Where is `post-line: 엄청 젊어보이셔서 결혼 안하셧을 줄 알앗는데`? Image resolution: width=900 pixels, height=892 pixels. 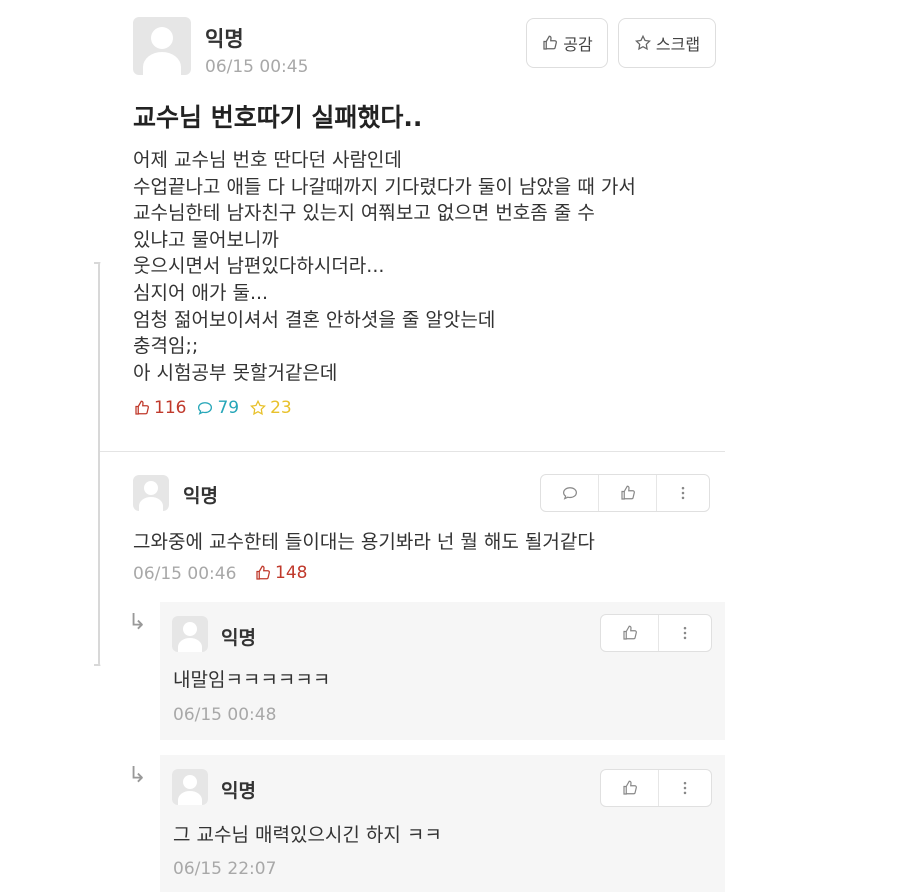
post-line: 엄청 젊어보이셔서 결혼 안하셧을 줄 알앗는데 is located at coordinates (314, 319).